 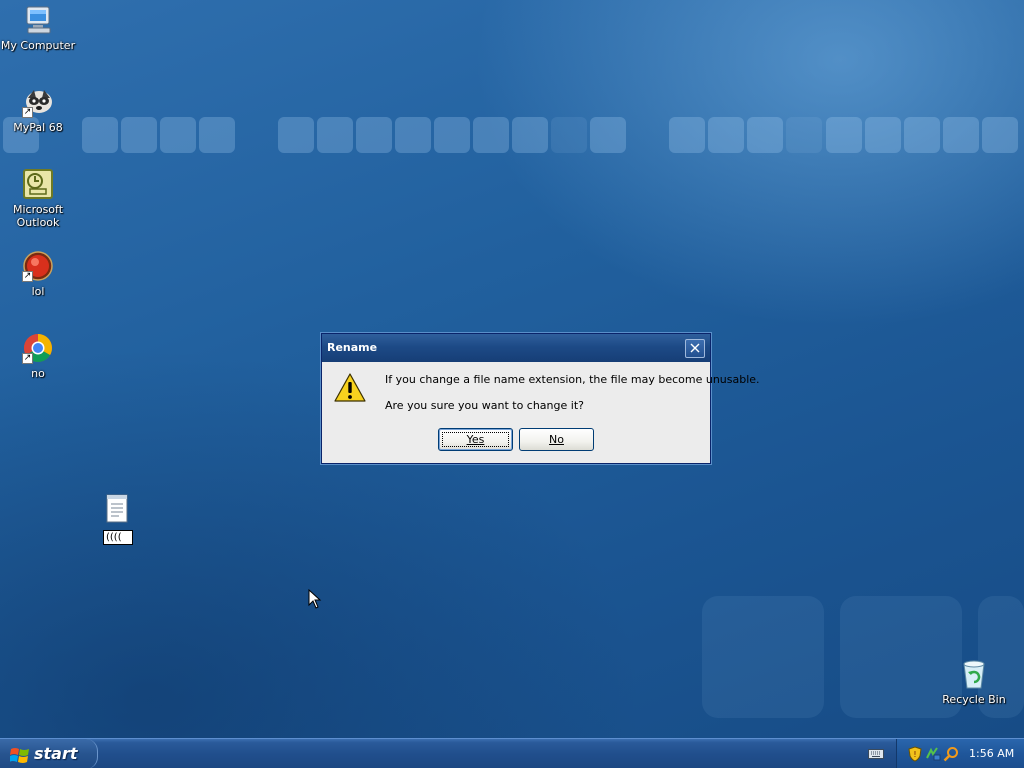 What do you see at coordinates (38, 127) in the screenshot?
I see `desktop-icon-label: MyPal 68` at bounding box center [38, 127].